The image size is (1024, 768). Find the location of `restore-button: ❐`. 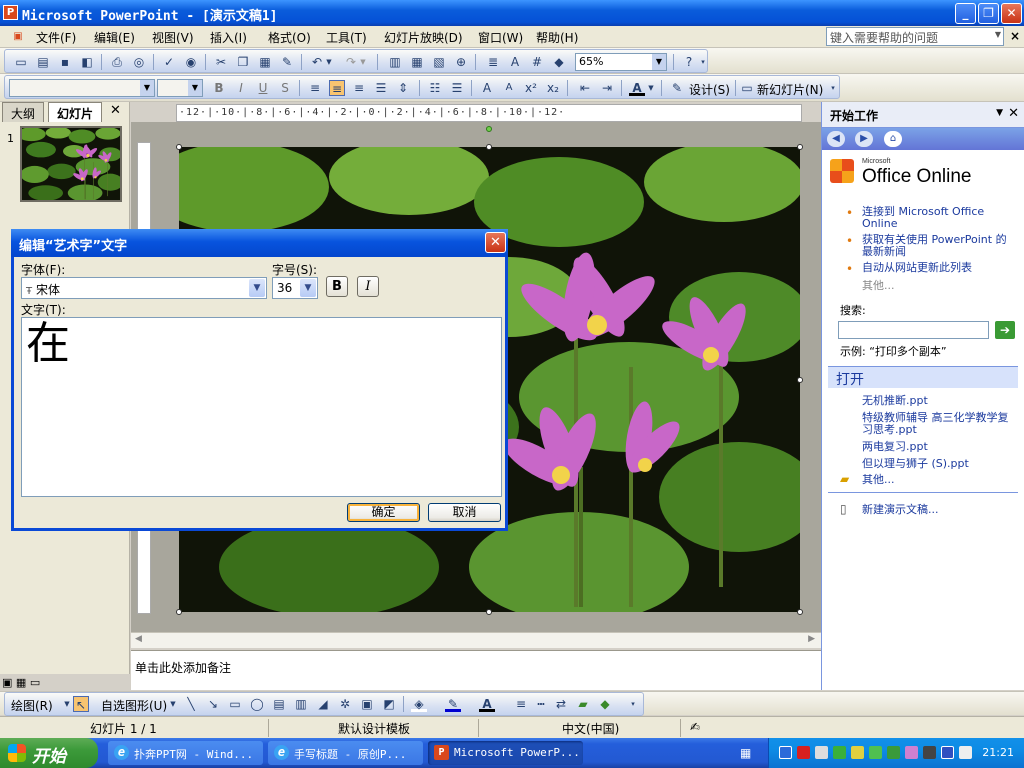

restore-button: ❐ is located at coordinates (988, 13).